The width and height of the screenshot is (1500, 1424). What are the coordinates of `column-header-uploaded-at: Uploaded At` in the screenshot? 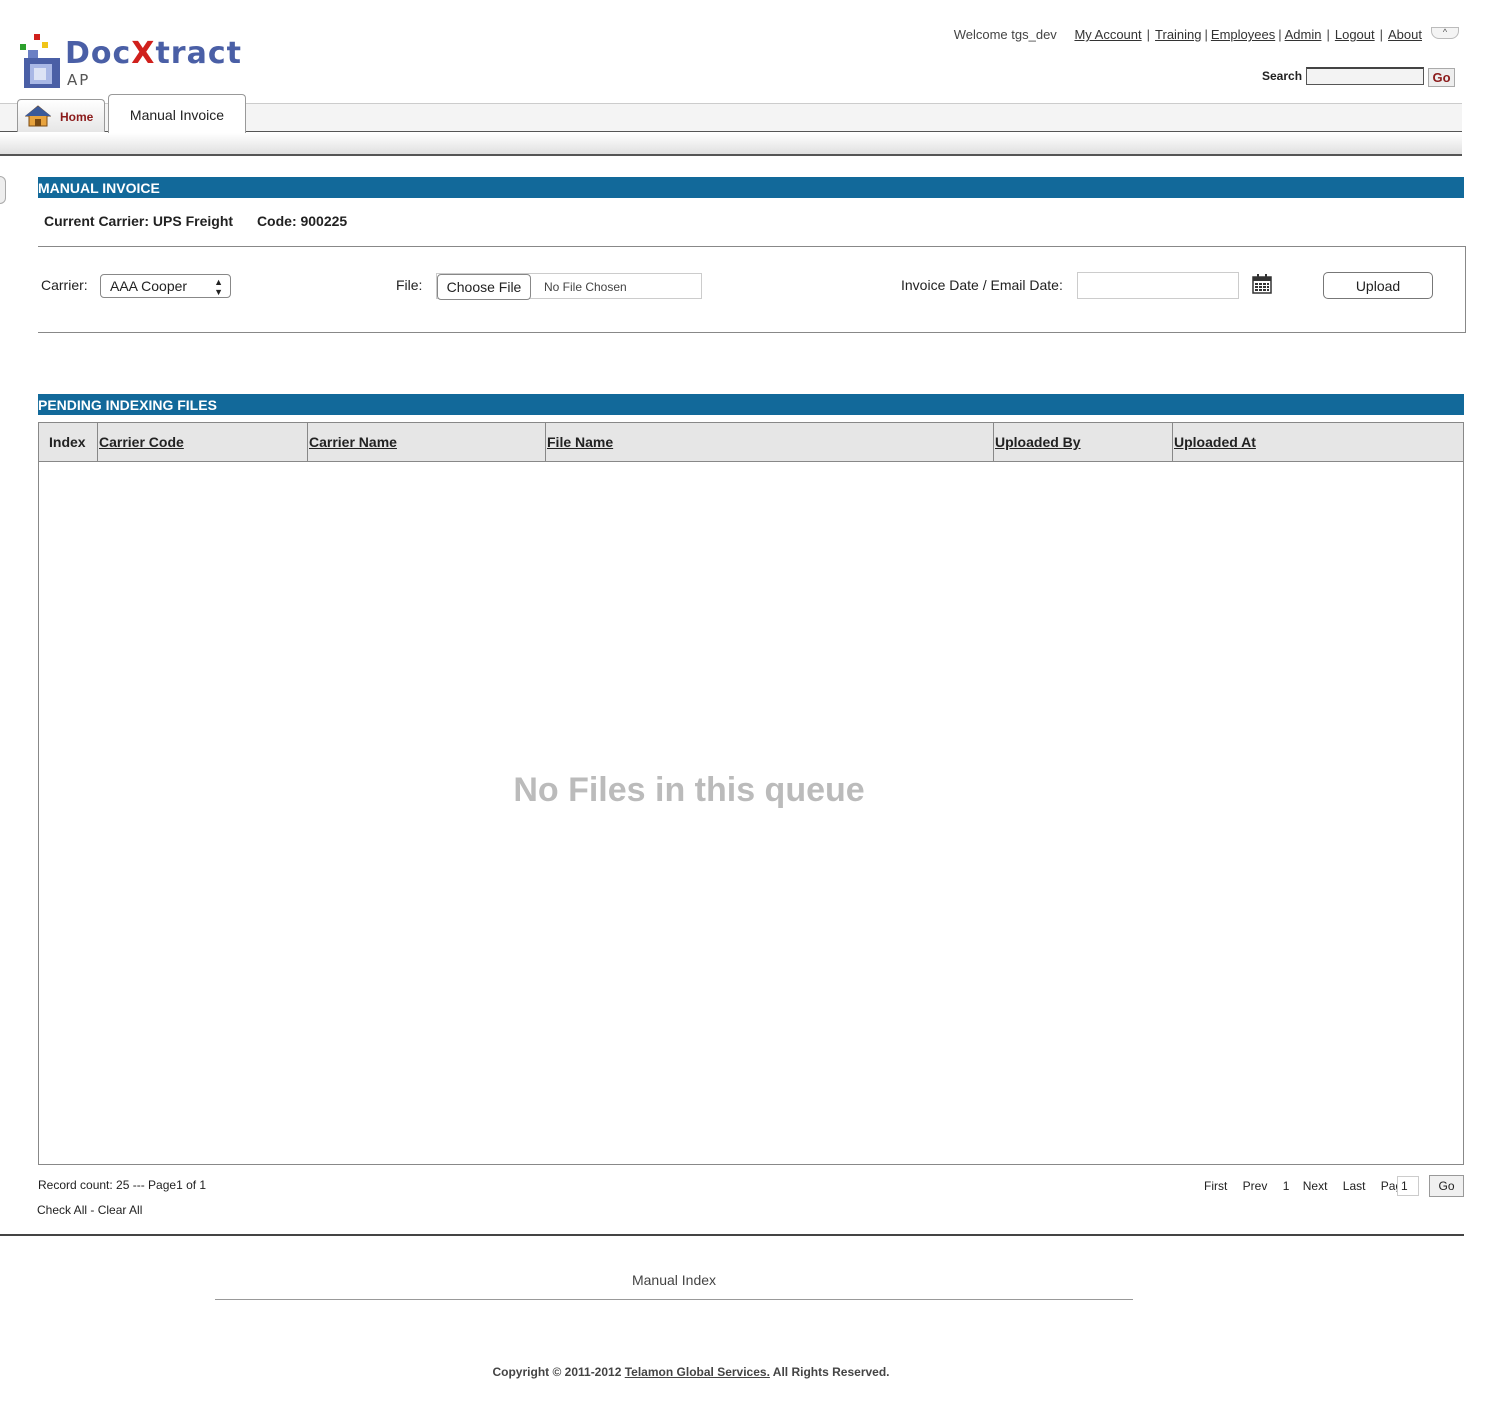 It's located at (1318, 442).